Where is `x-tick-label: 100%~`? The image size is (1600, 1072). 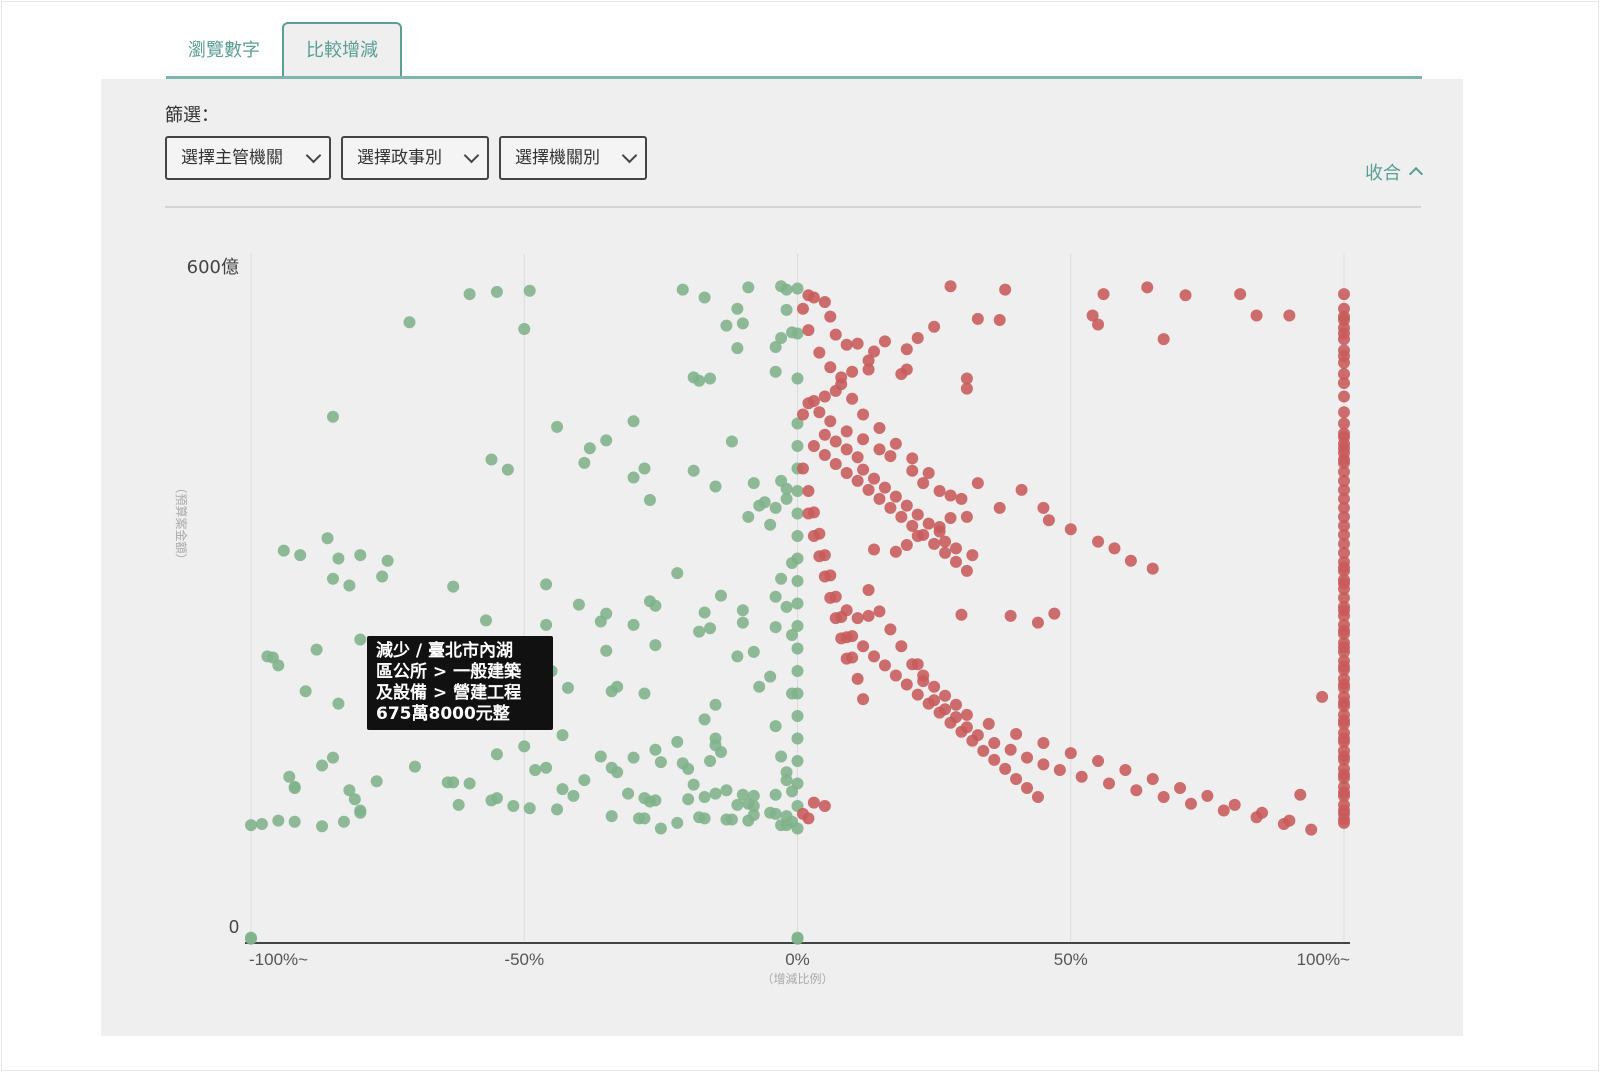
x-tick-label: 100%~ is located at coordinates (1323, 959).